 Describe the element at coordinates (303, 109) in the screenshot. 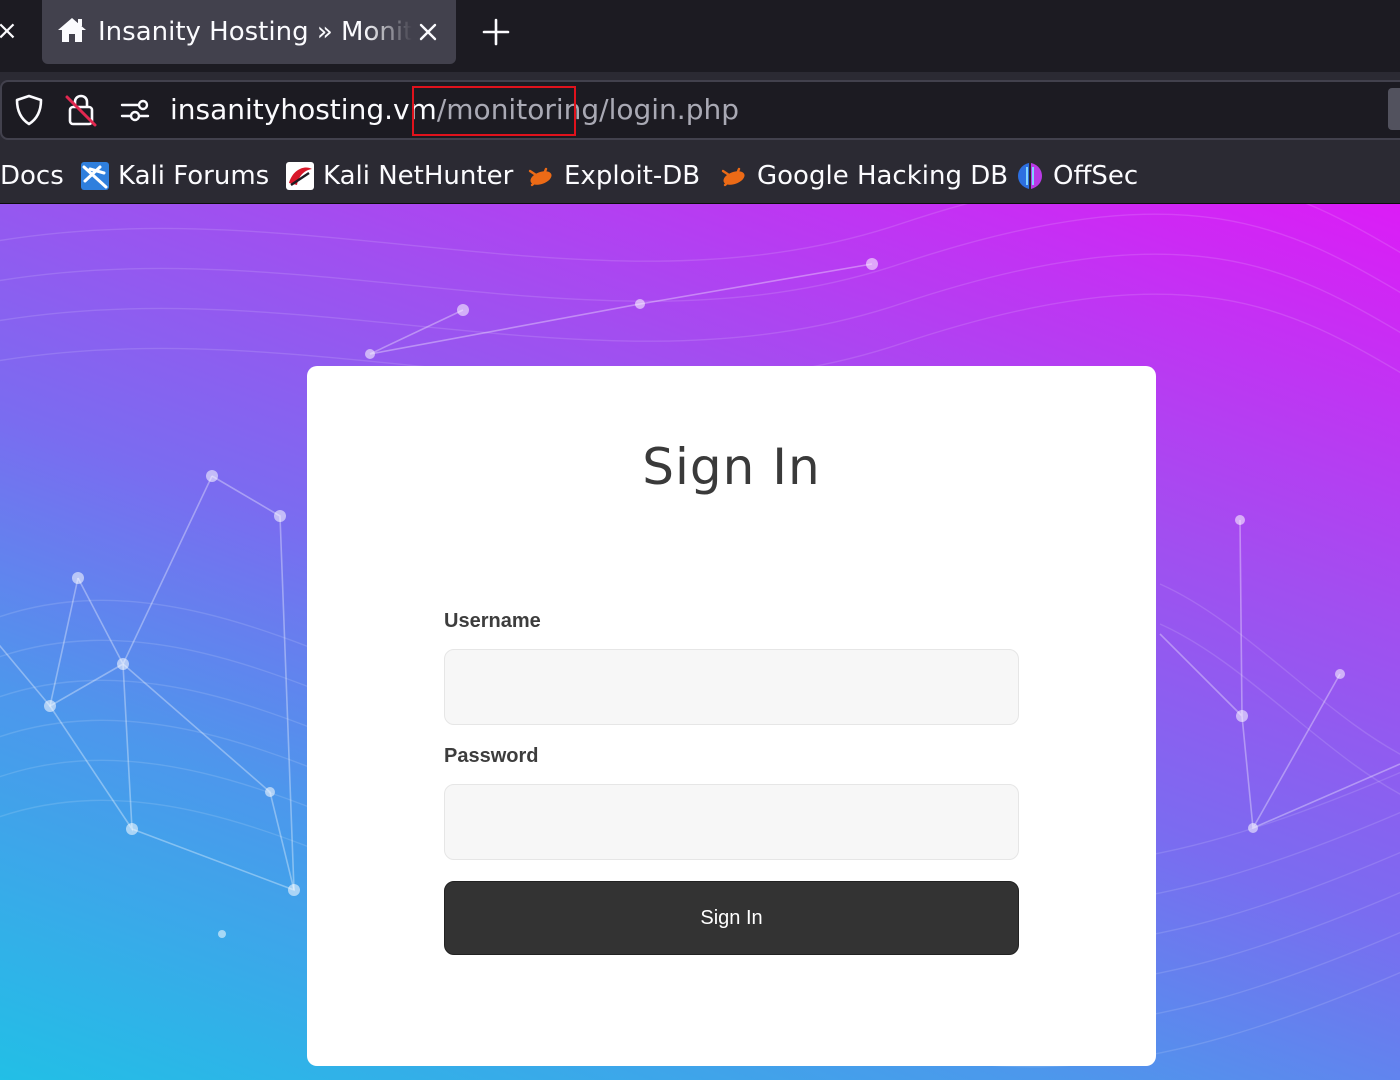

I see `url-host: insanityhosting.vm` at that location.